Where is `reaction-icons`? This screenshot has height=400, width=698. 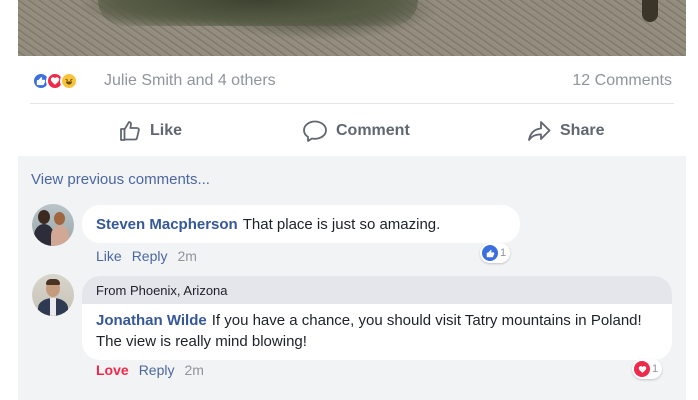 reaction-icons is located at coordinates (67, 81).